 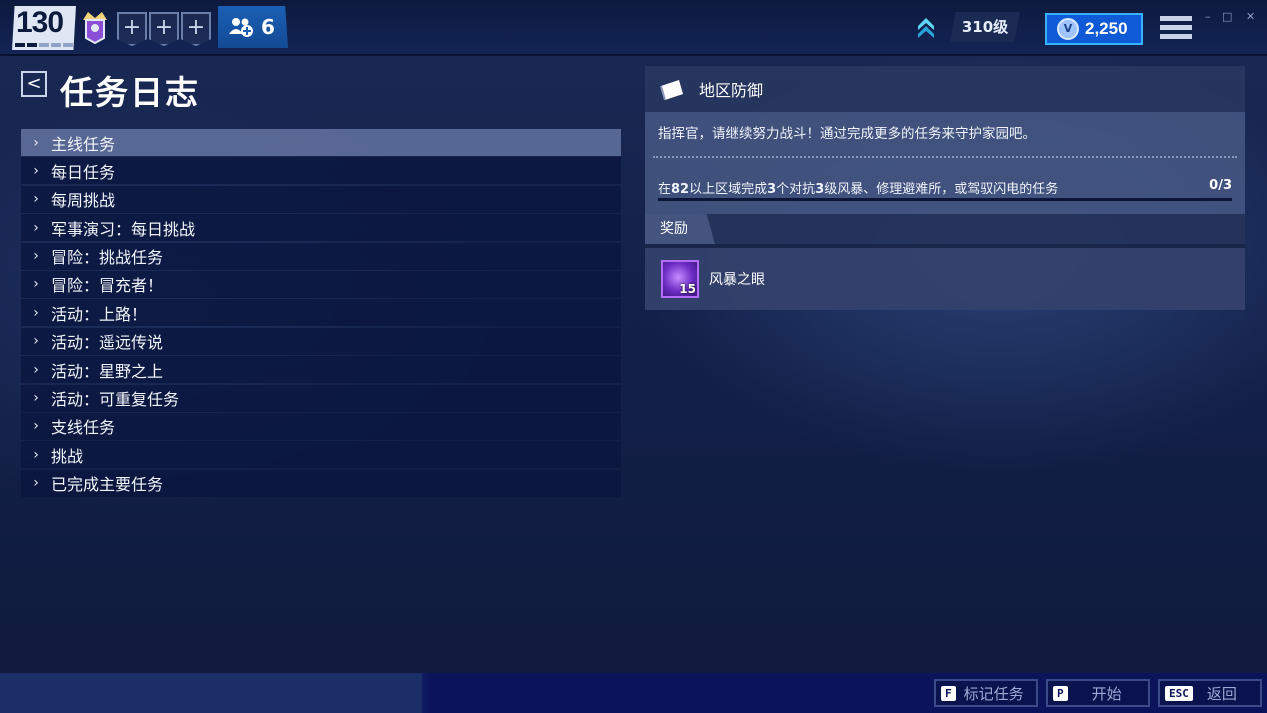 I want to click on quest-category-item: › 支线任务, so click(x=321, y=426).